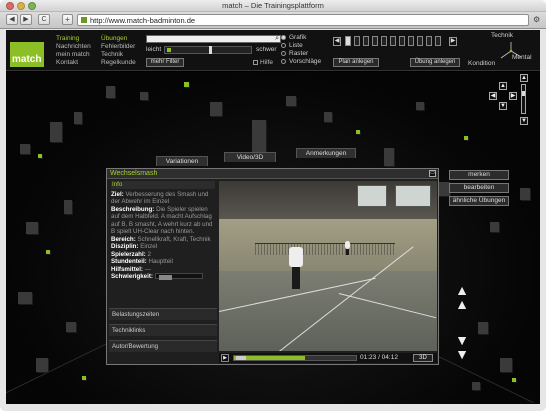 Image resolution: width=546 pixels, height=411 pixels. What do you see at coordinates (213, 39) in the screenshot?
I see `search-input: ⌕` at bounding box center [213, 39].